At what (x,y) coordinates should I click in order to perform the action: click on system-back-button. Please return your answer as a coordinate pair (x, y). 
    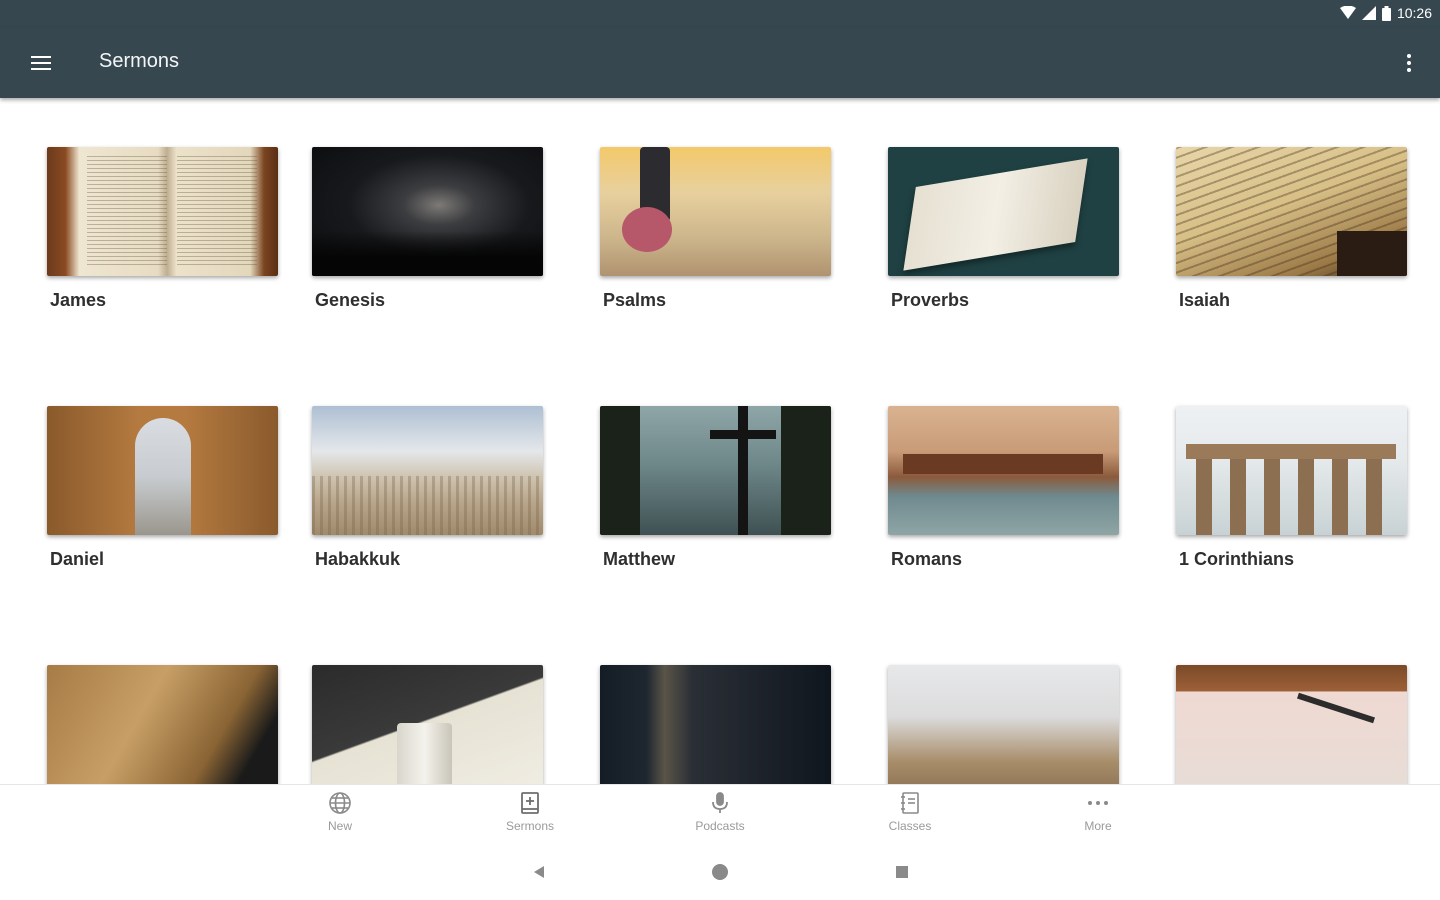
    Looking at the image, I should click on (539, 872).